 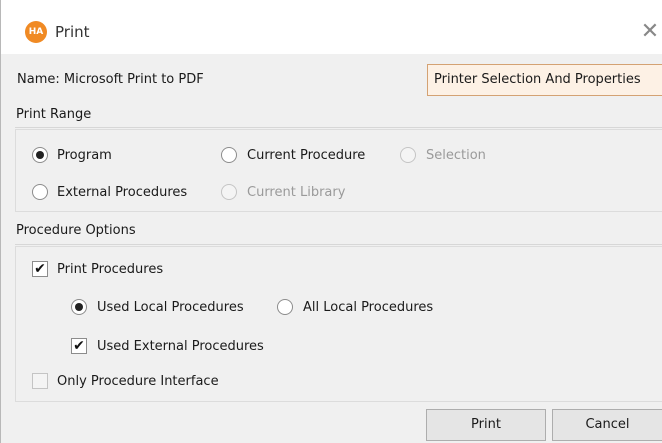 What do you see at coordinates (649, 32) in the screenshot?
I see `close-icon: ✕` at bounding box center [649, 32].